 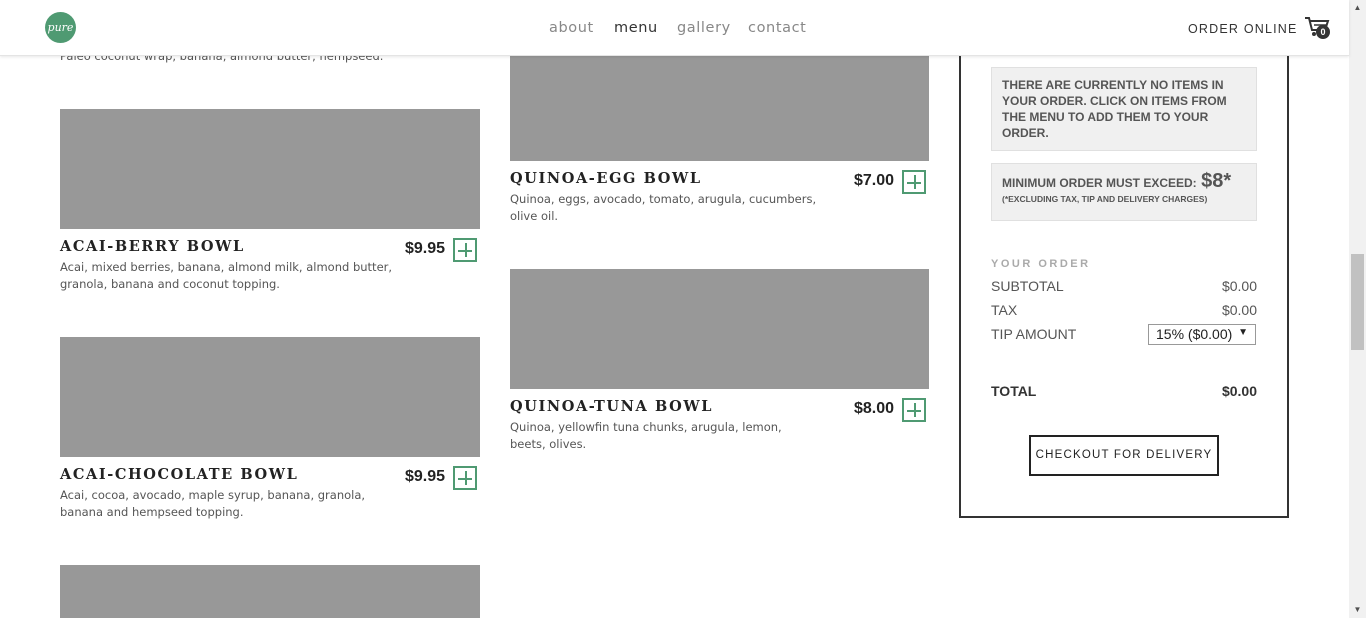 I want to click on subtotal-label: SUBTOTAL, so click(x=1027, y=286).